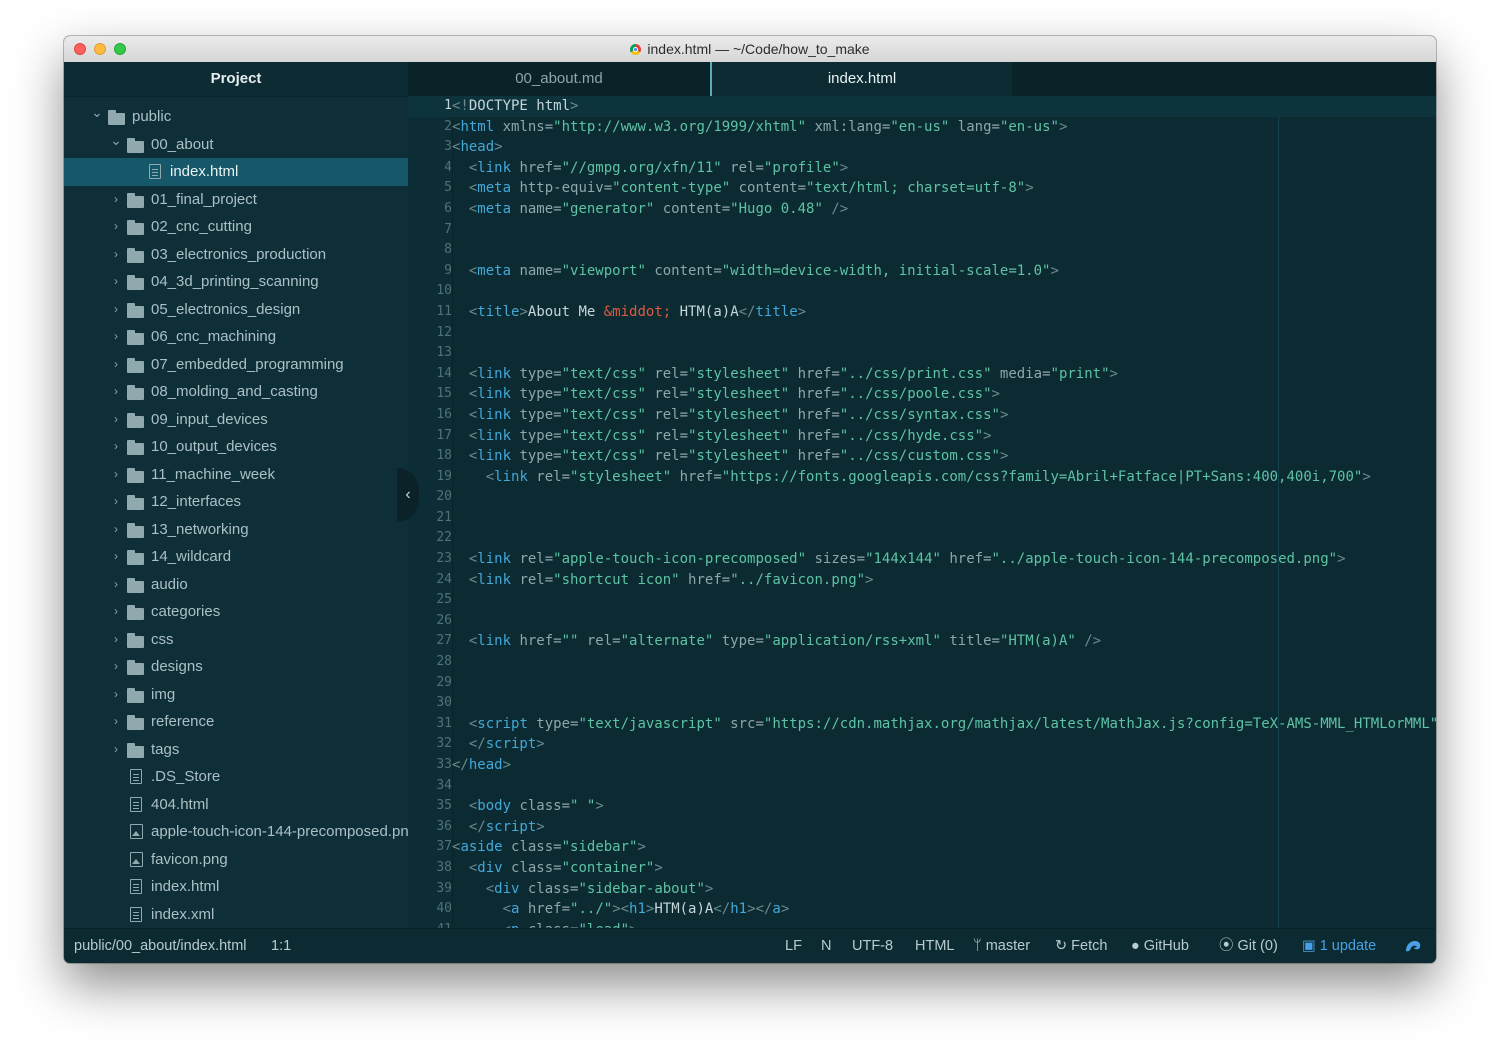 The height and width of the screenshot is (1055, 1500). Describe the element at coordinates (1001, 946) in the screenshot. I see `status-branch: ᛘ master` at that location.